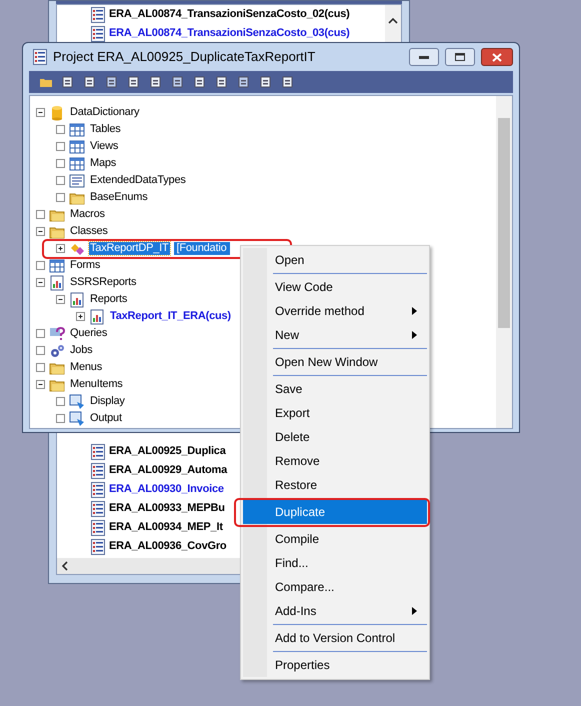  Describe the element at coordinates (107, 401) in the screenshot. I see `tree-item: Display` at that location.